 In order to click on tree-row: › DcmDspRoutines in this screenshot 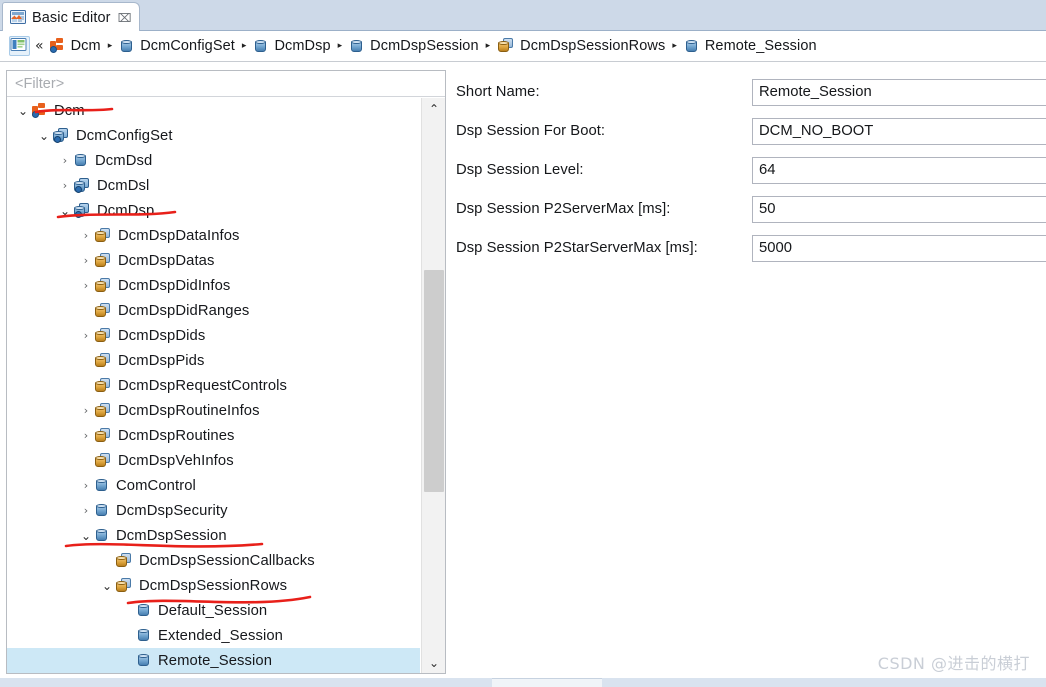, I will do `click(213, 435)`.